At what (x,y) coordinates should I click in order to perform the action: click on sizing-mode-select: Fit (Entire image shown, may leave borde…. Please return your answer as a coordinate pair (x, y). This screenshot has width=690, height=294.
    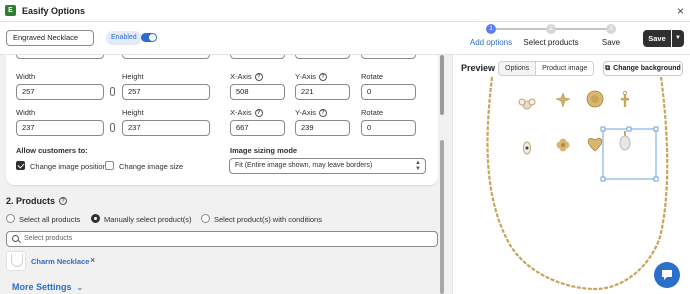
    Looking at the image, I should click on (327, 166).